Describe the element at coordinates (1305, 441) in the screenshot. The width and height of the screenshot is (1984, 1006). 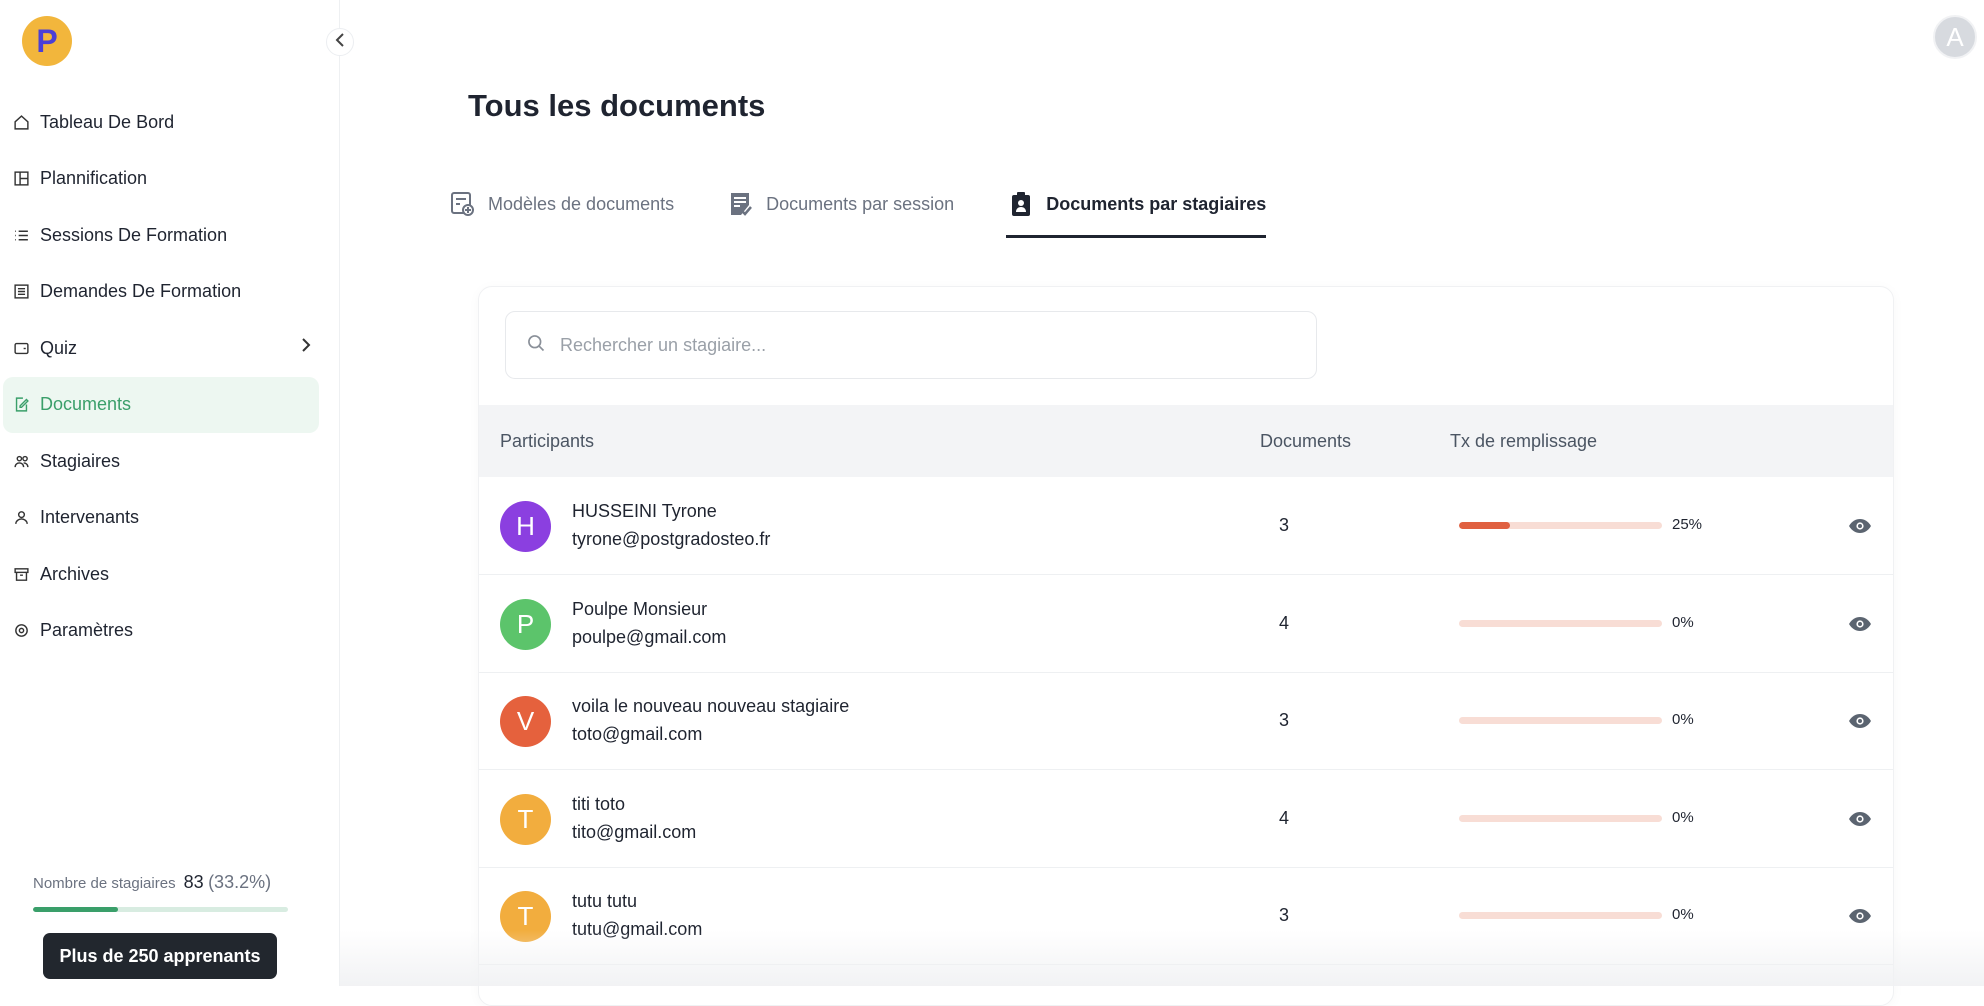
I see `column-header-documents: Documents` at that location.